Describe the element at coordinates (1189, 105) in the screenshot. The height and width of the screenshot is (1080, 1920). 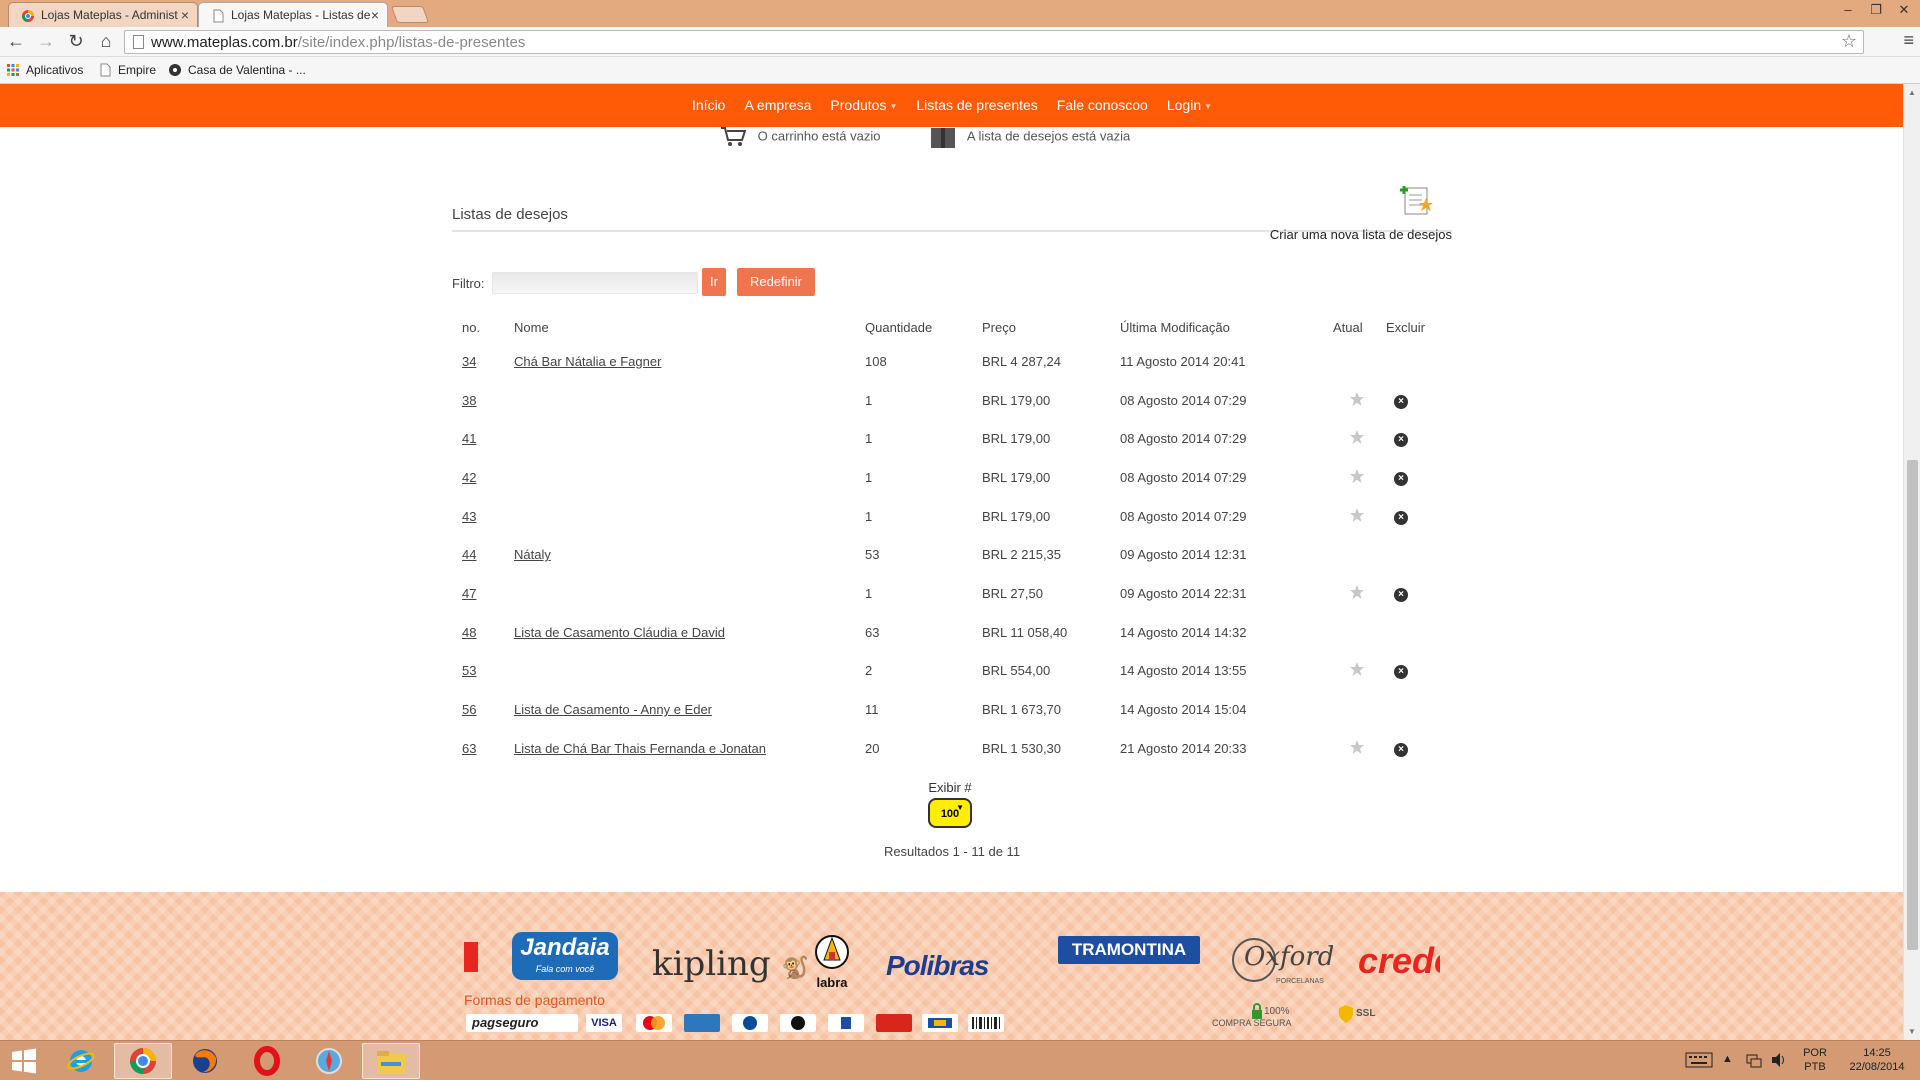
I see `nav-item-login: Login ▼` at that location.